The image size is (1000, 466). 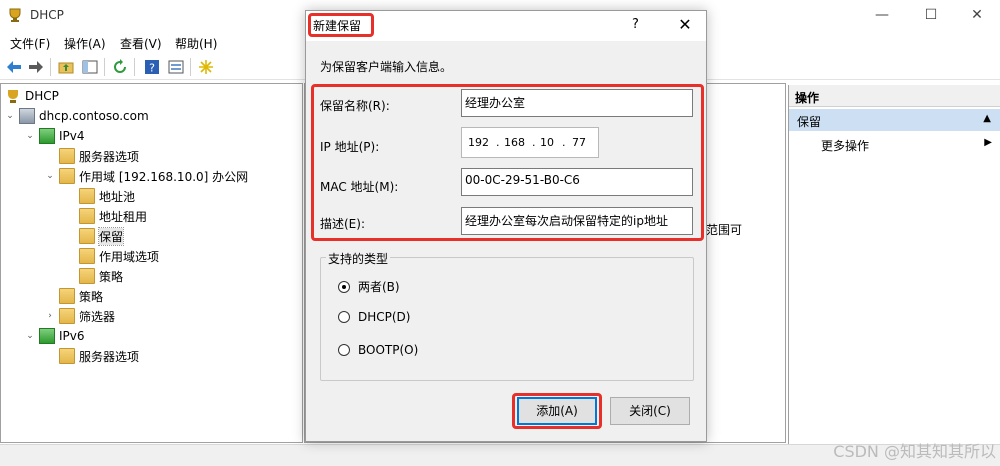 What do you see at coordinates (359, 187) in the screenshot?
I see `mac-address-label: MAC 地址(M):` at bounding box center [359, 187].